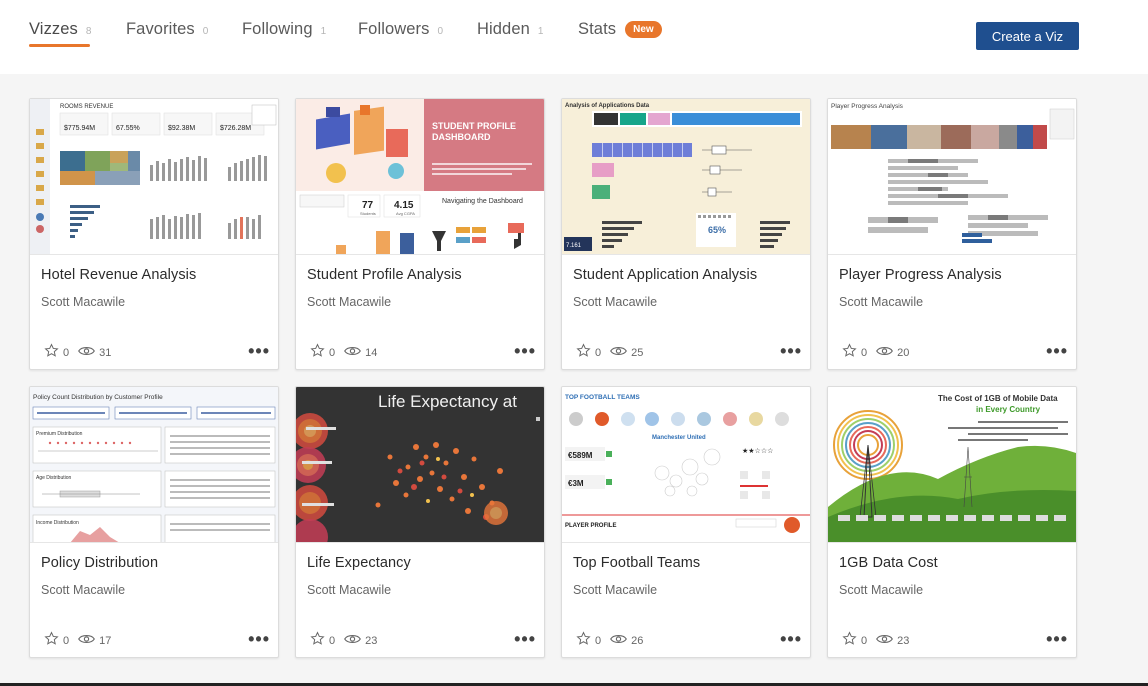 This screenshot has height=686, width=1148. Describe the element at coordinates (371, 353) in the screenshot. I see `view-count: 14` at that location.